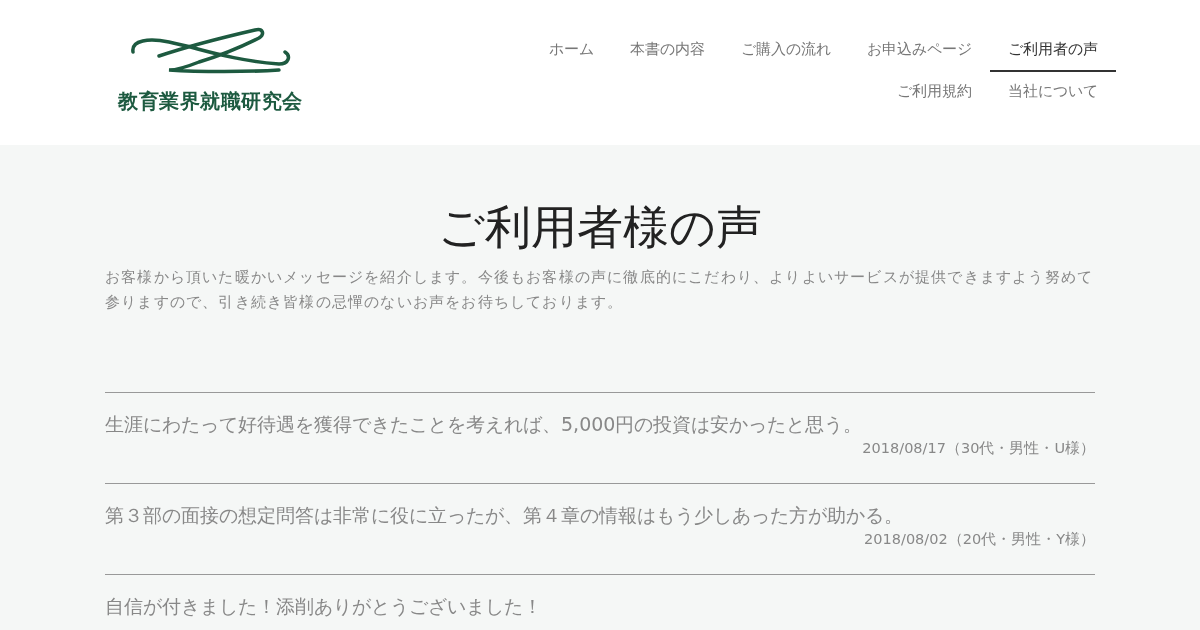 The image size is (1200, 630). What do you see at coordinates (600, 290) in the screenshot?
I see `intro-text: お客様から頂いた暖かいメッセージを紹介します。今後もお客様の声に徹底的にこだわり、よりよいサービスが提供できますよう努めて参りますので、引き続き皆様の忌憚のないお声をお待ちしております。` at bounding box center [600, 290].